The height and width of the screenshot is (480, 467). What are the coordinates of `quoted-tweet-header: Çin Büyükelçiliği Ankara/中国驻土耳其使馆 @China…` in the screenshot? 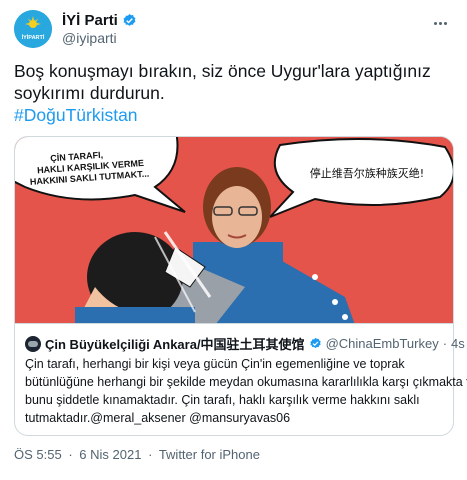 It's located at (245, 343).